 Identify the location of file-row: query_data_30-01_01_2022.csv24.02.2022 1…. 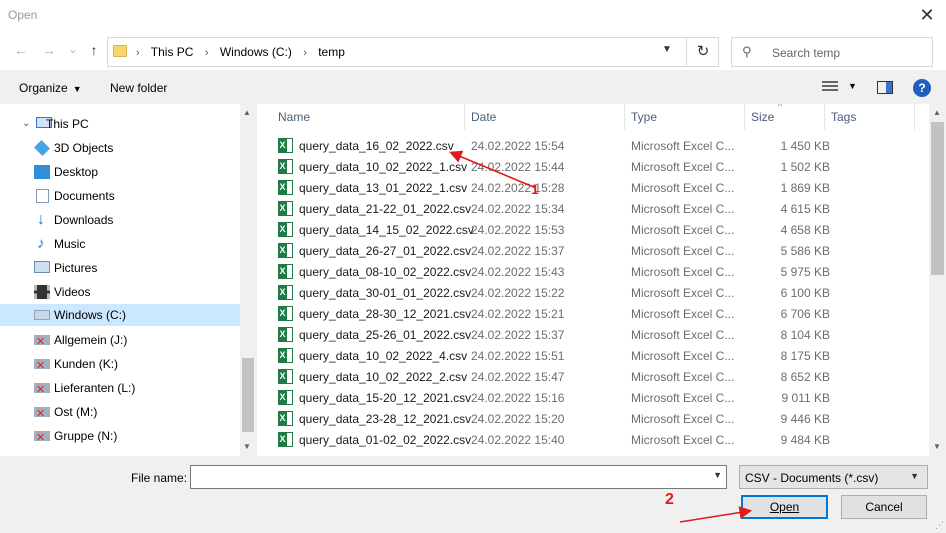
(550, 292).